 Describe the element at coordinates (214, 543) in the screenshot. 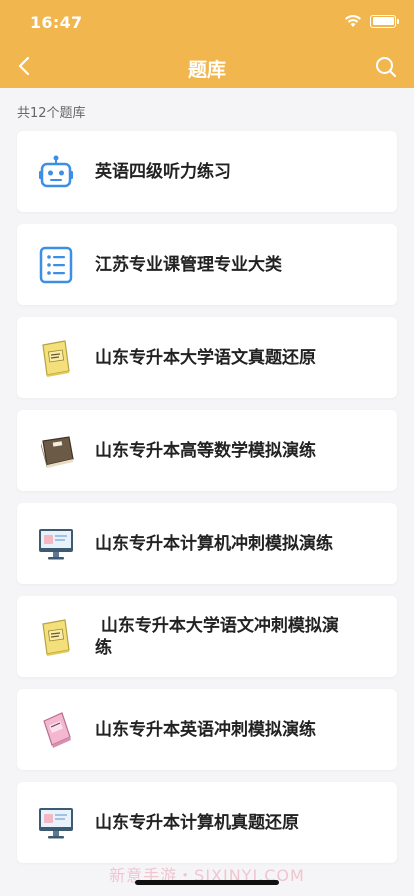

I see `list-item-label: 山东专升本计算机冲刺模拟演练` at that location.